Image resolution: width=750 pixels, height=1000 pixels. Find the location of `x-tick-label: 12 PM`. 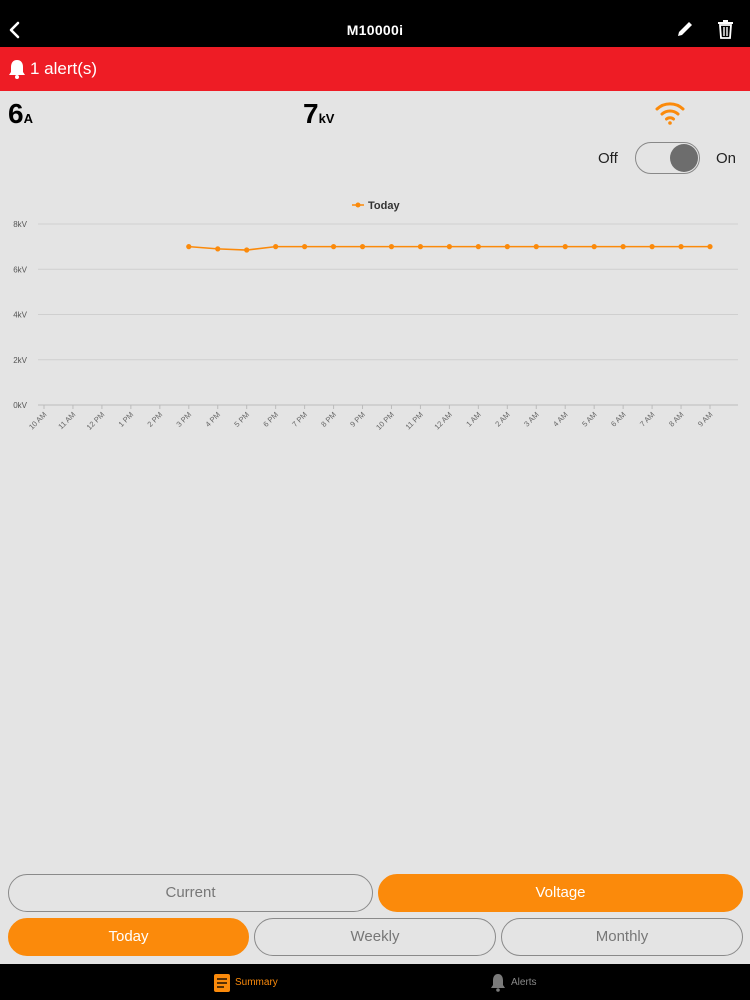

x-tick-label: 12 PM is located at coordinates (96, 421).